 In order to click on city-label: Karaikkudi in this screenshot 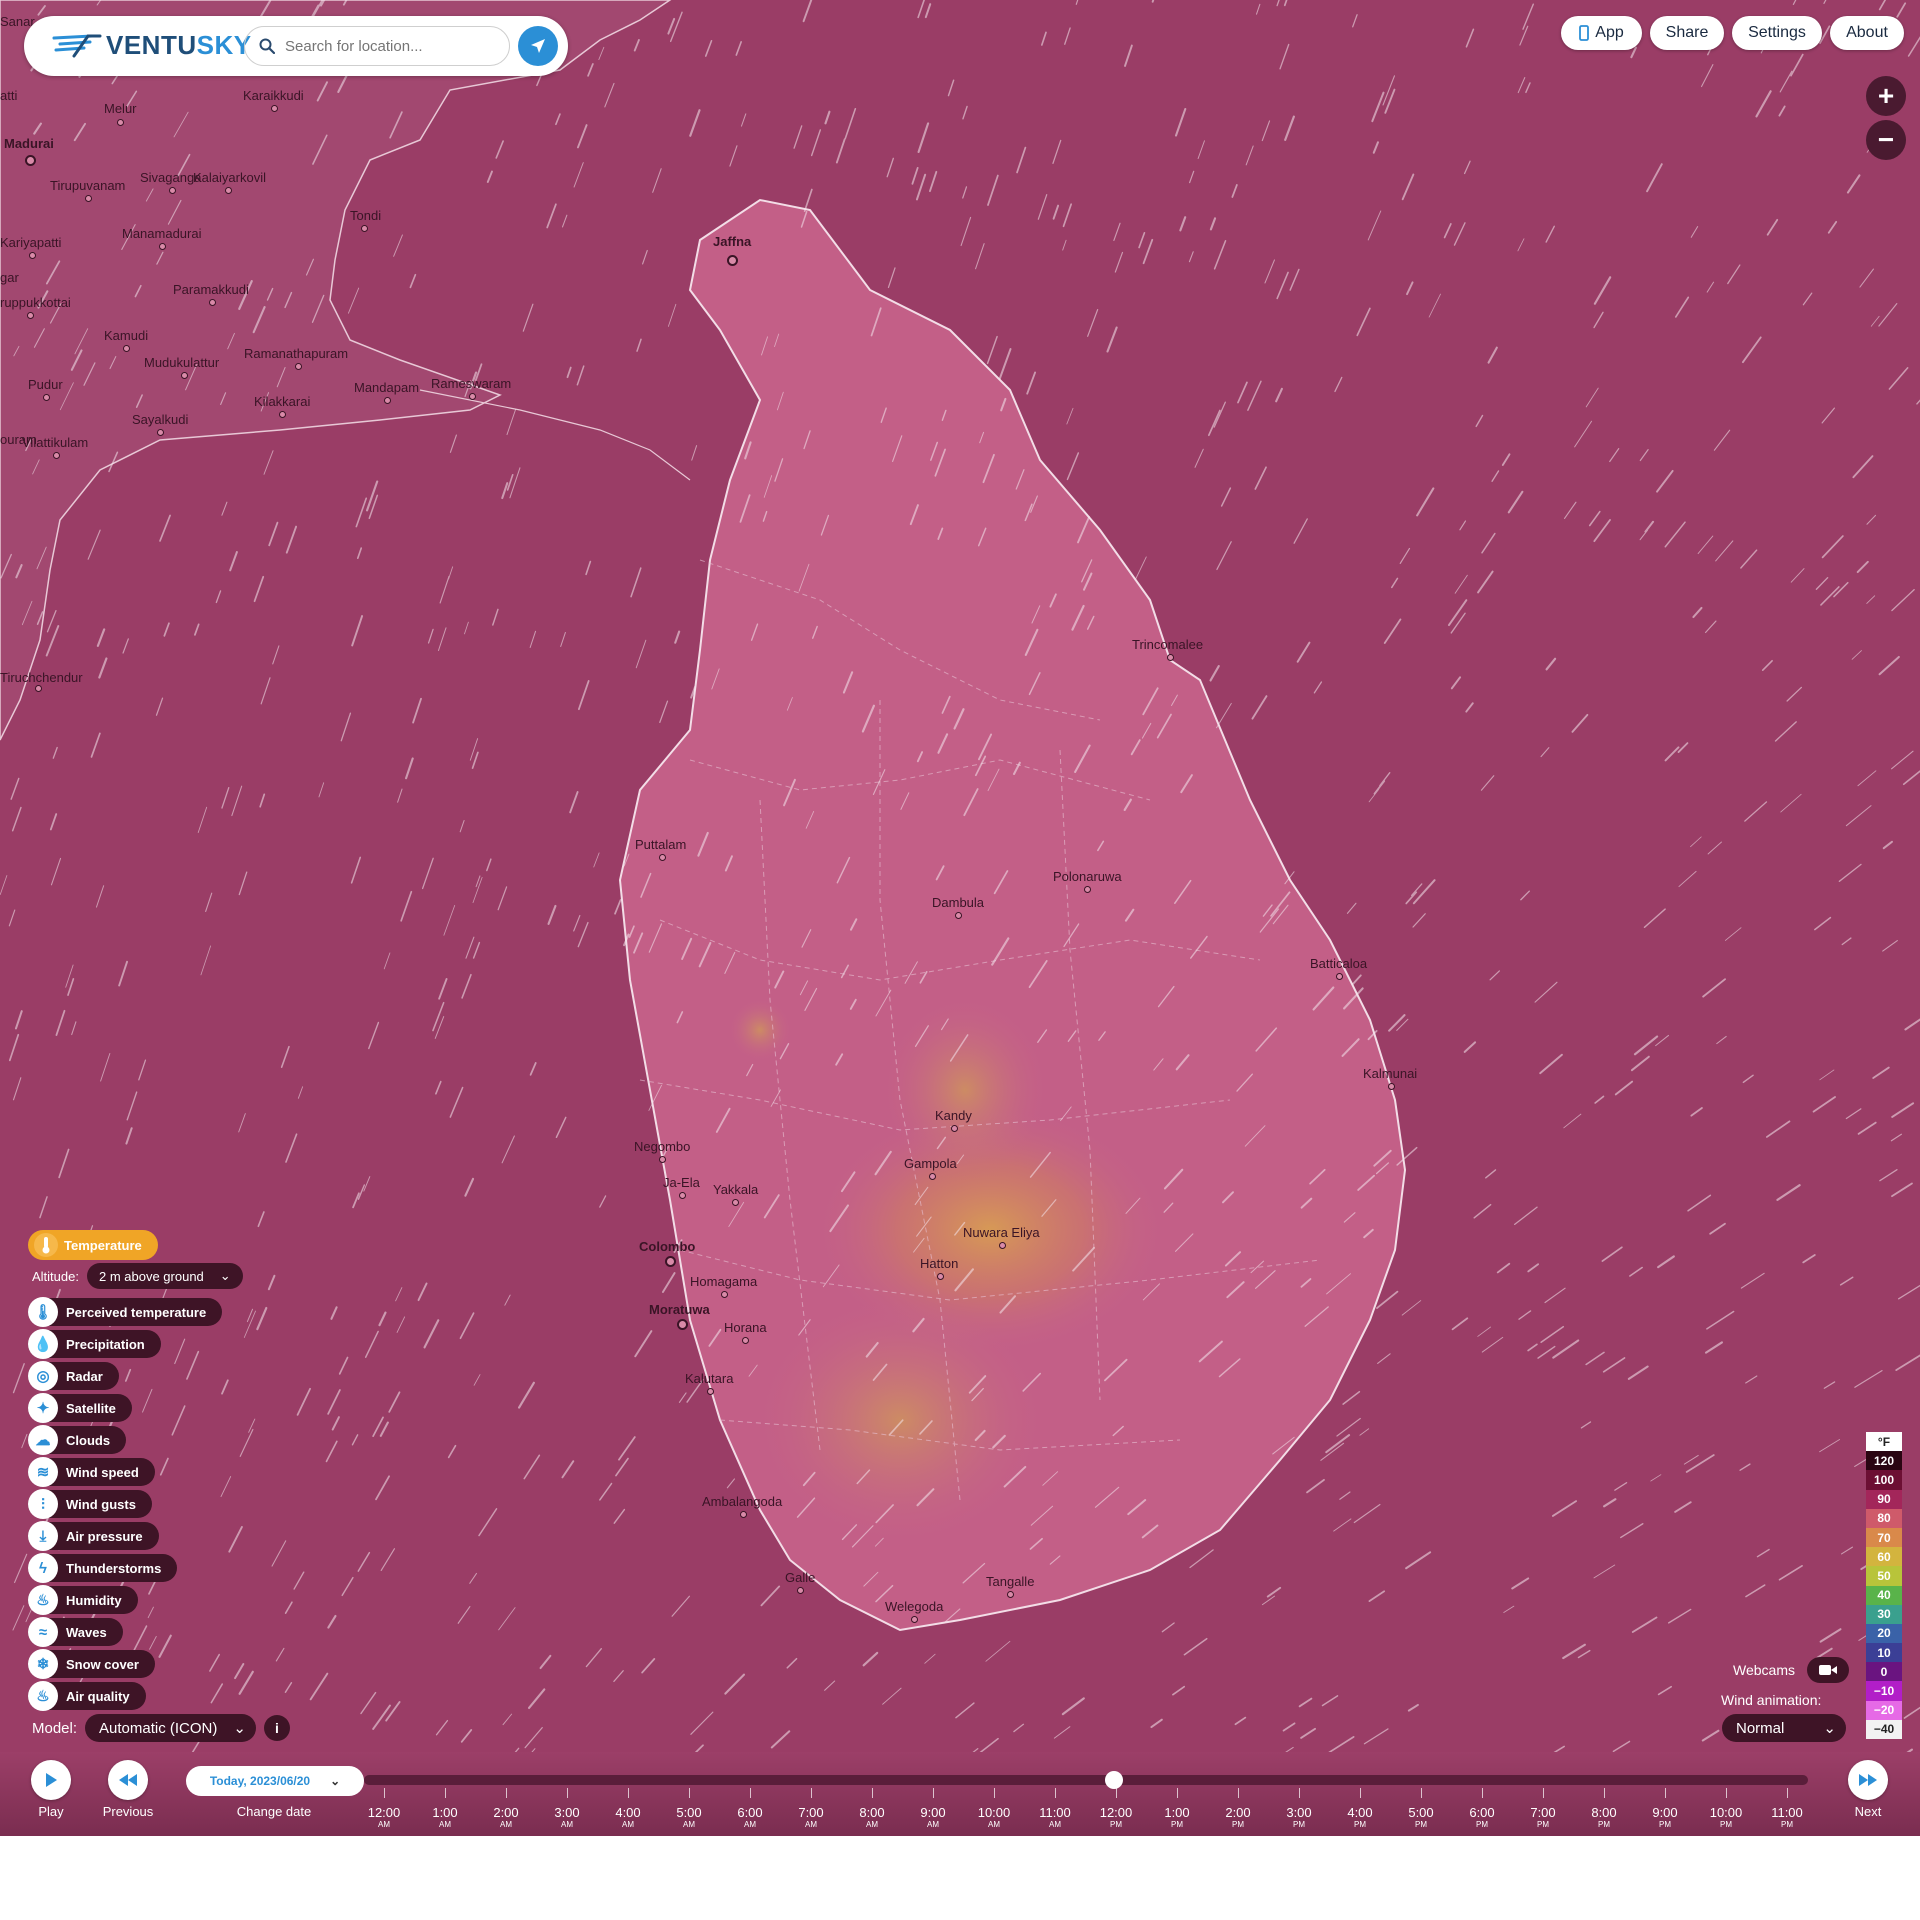, I will do `click(273, 95)`.